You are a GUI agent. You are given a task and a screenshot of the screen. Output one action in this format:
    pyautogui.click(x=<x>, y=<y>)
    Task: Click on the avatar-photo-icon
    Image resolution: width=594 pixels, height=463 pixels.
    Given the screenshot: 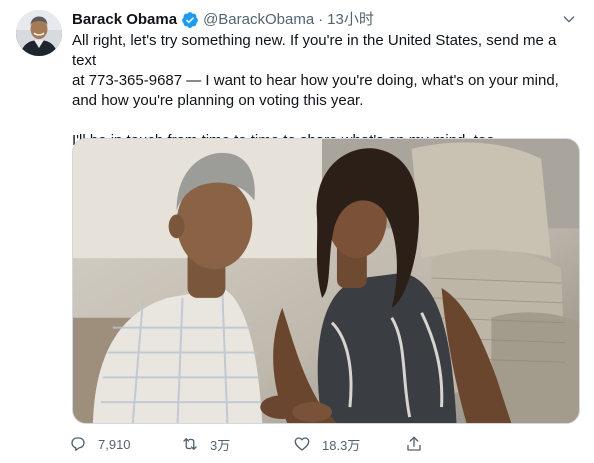 What is the action you would take?
    pyautogui.click(x=39, y=33)
    